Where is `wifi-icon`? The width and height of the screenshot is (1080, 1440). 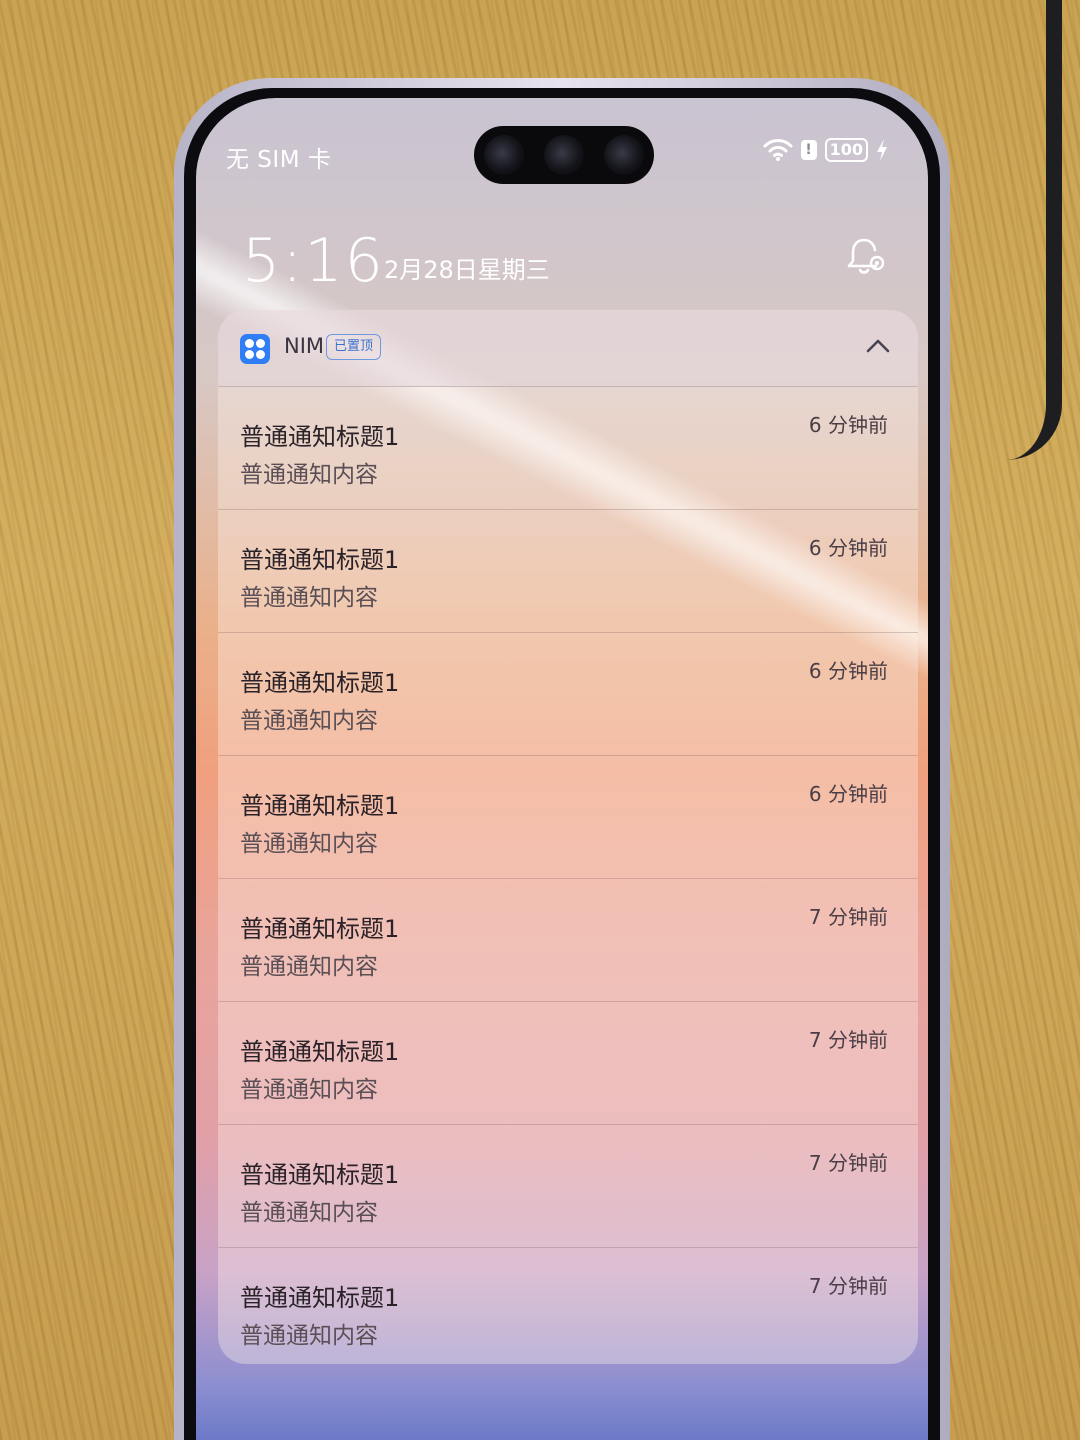
wifi-icon is located at coordinates (778, 150).